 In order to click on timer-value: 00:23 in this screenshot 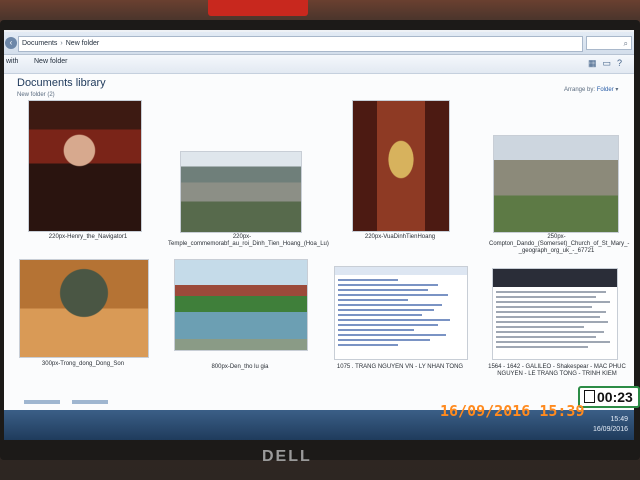, I will do `click(615, 397)`.